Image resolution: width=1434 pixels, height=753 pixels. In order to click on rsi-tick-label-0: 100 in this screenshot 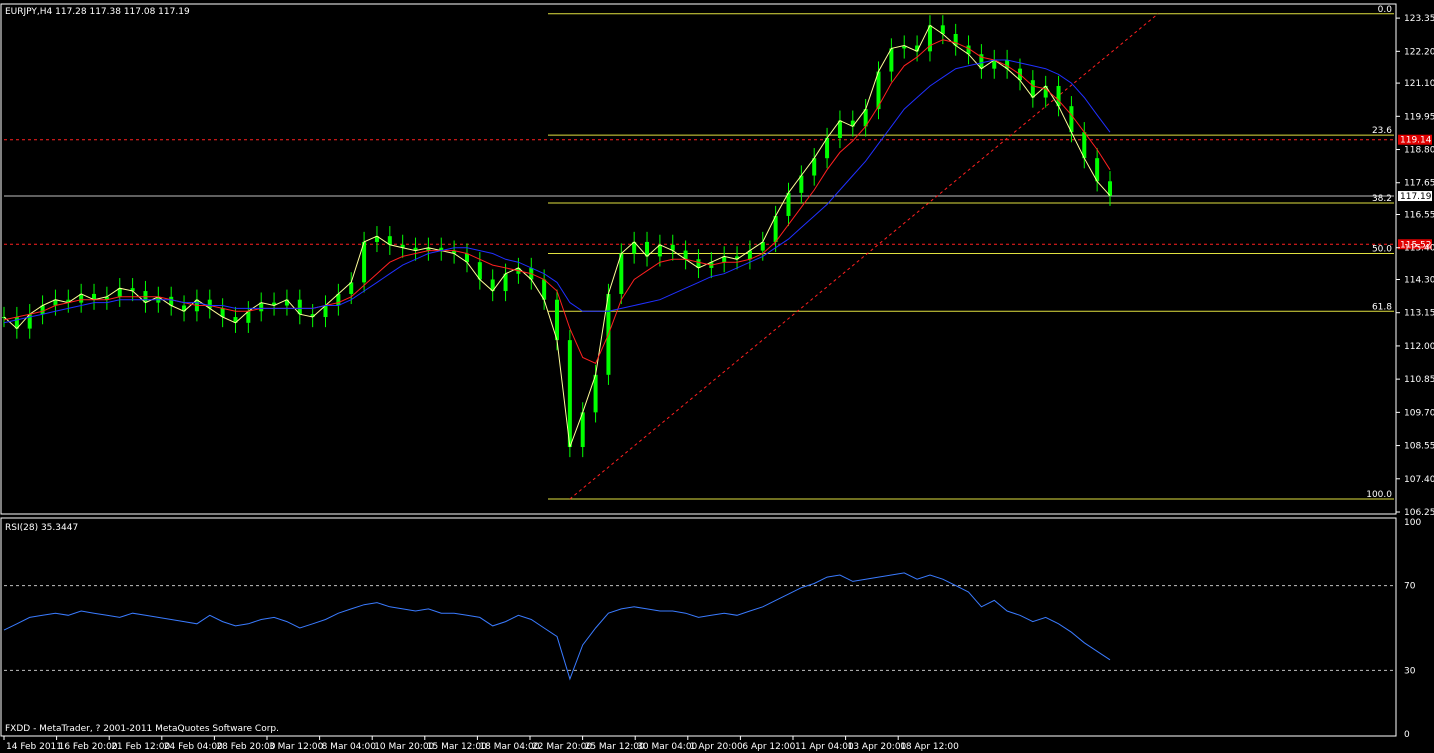, I will do `click(1412, 523)`.